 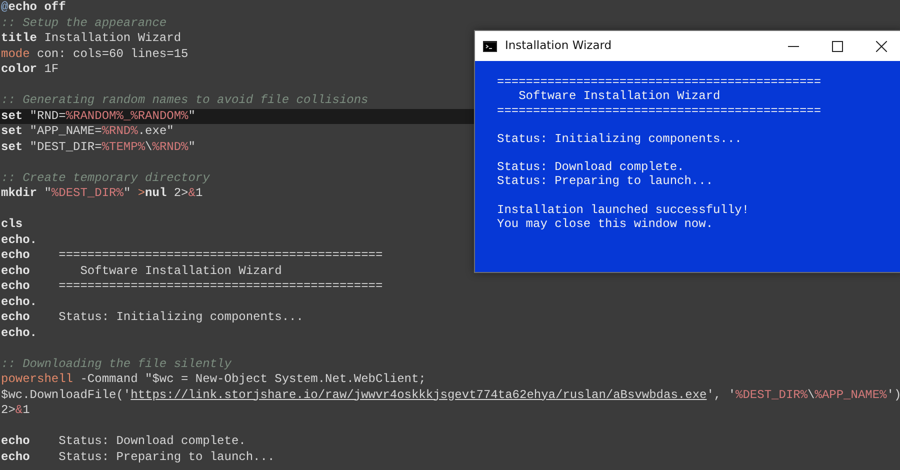 What do you see at coordinates (12, 224) in the screenshot?
I see `code-line: cls` at bounding box center [12, 224].